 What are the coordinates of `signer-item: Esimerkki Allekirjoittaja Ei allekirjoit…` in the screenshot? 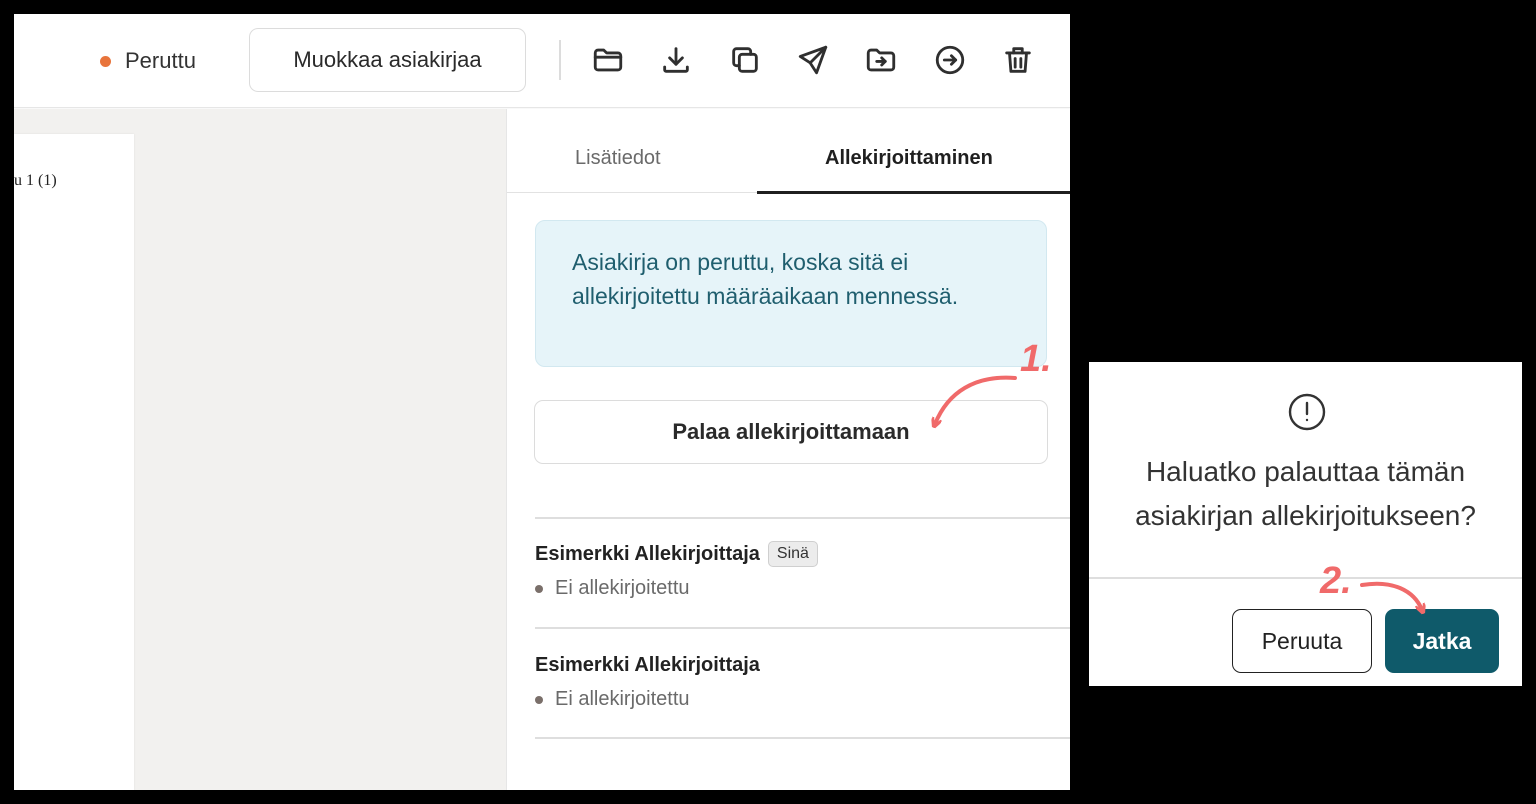 It's located at (795, 680).